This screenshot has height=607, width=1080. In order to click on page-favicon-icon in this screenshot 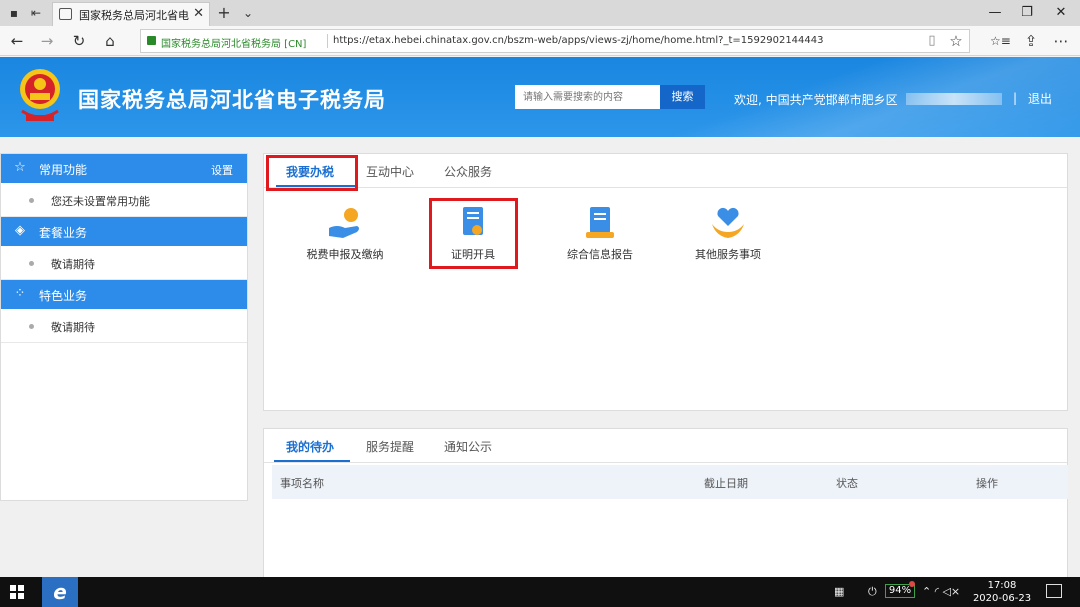, I will do `click(65, 14)`.